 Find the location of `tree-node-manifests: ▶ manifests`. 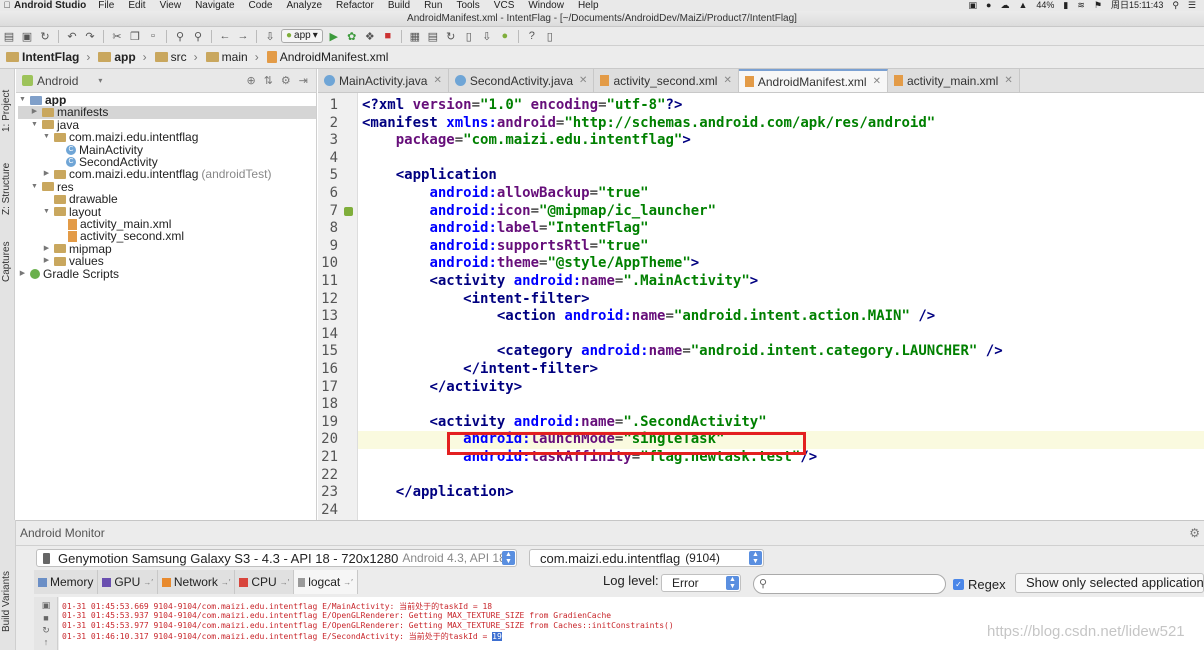

tree-node-manifests: ▶ manifests is located at coordinates (167, 112).